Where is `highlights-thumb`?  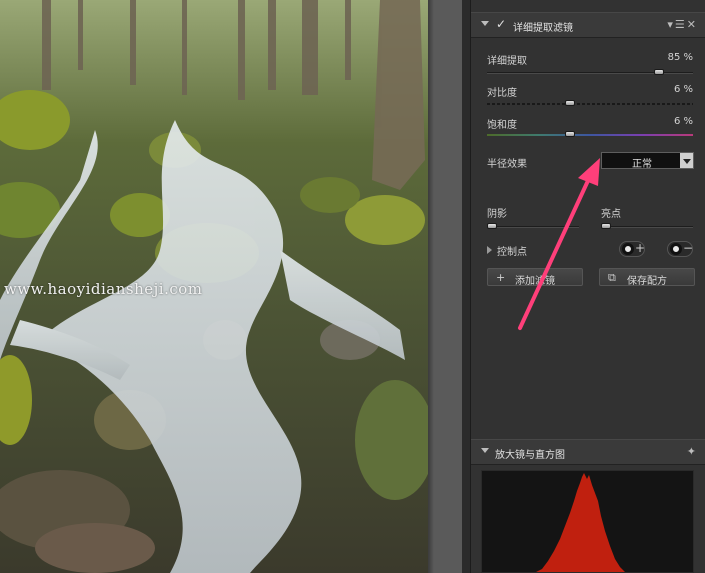 highlights-thumb is located at coordinates (606, 226).